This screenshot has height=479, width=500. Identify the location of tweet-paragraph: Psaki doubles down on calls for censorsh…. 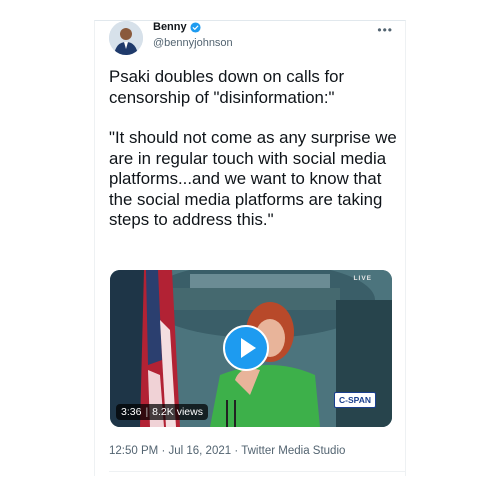
(227, 87).